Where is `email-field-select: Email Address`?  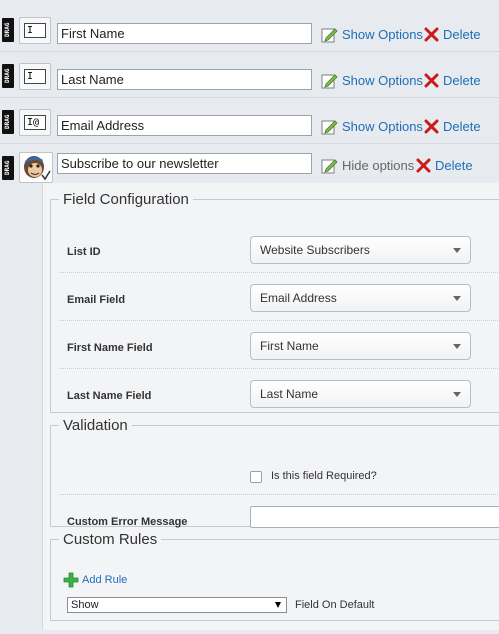 email-field-select: Email Address is located at coordinates (360, 298).